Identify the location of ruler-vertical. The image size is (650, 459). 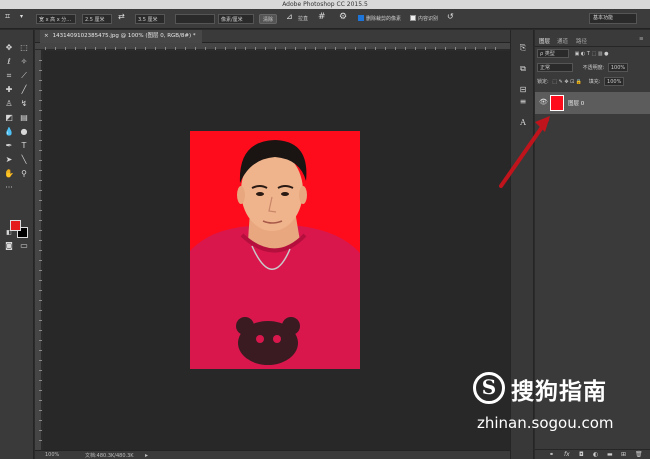
(38, 250).